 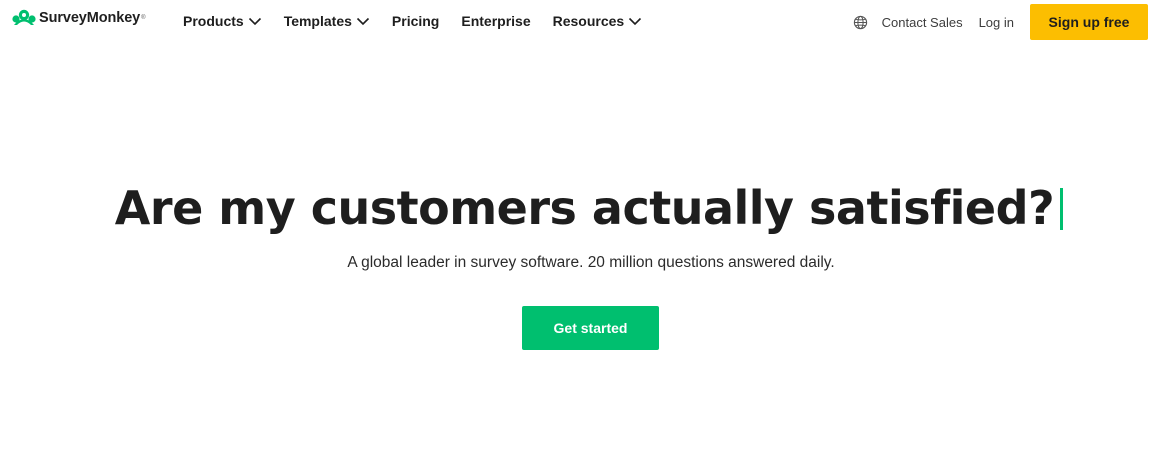 I want to click on hero-headline: Are my customers actually satisfied?, so click(x=580, y=208).